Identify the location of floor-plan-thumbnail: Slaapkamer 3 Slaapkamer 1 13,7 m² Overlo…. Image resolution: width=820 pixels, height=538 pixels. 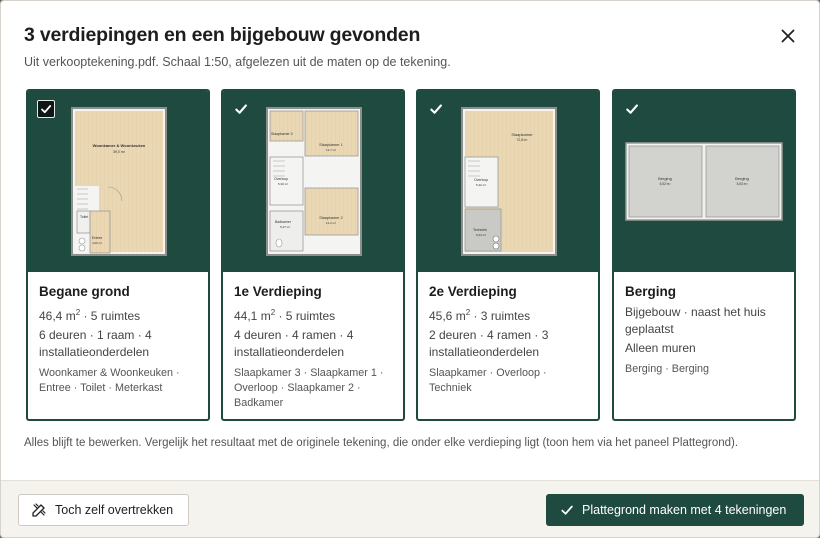
(313, 181).